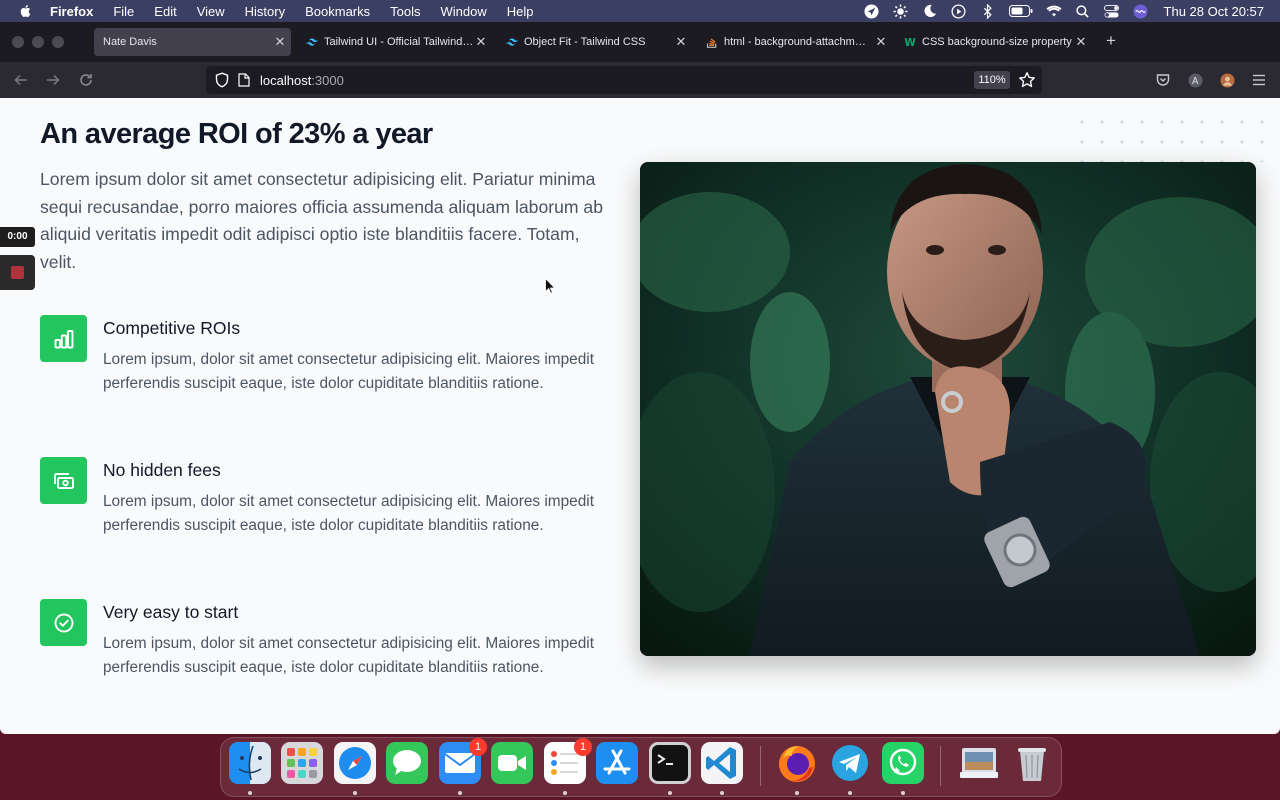 This screenshot has height=800, width=1280. What do you see at coordinates (17, 237) in the screenshot?
I see `recording-timer: 0:00` at bounding box center [17, 237].